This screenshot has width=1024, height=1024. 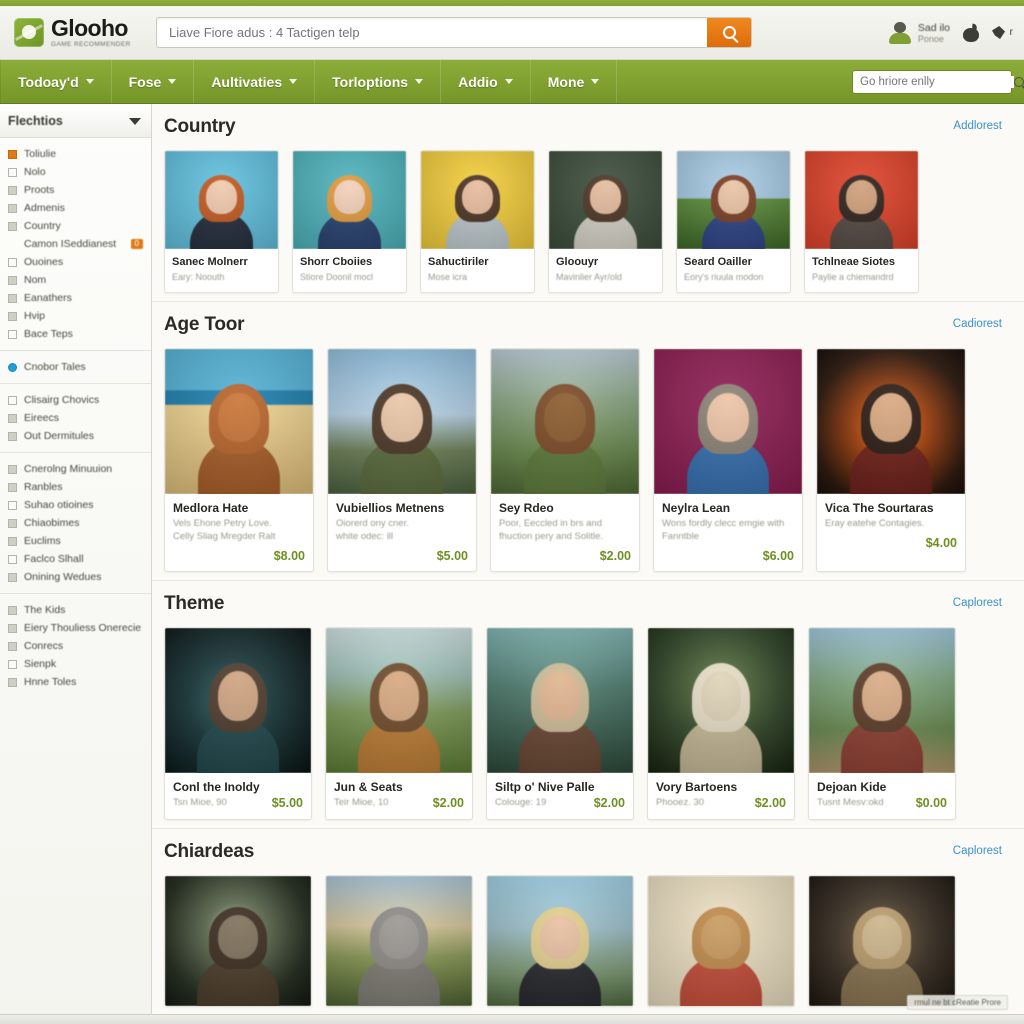 I want to click on nav-search, so click(x=938, y=81).